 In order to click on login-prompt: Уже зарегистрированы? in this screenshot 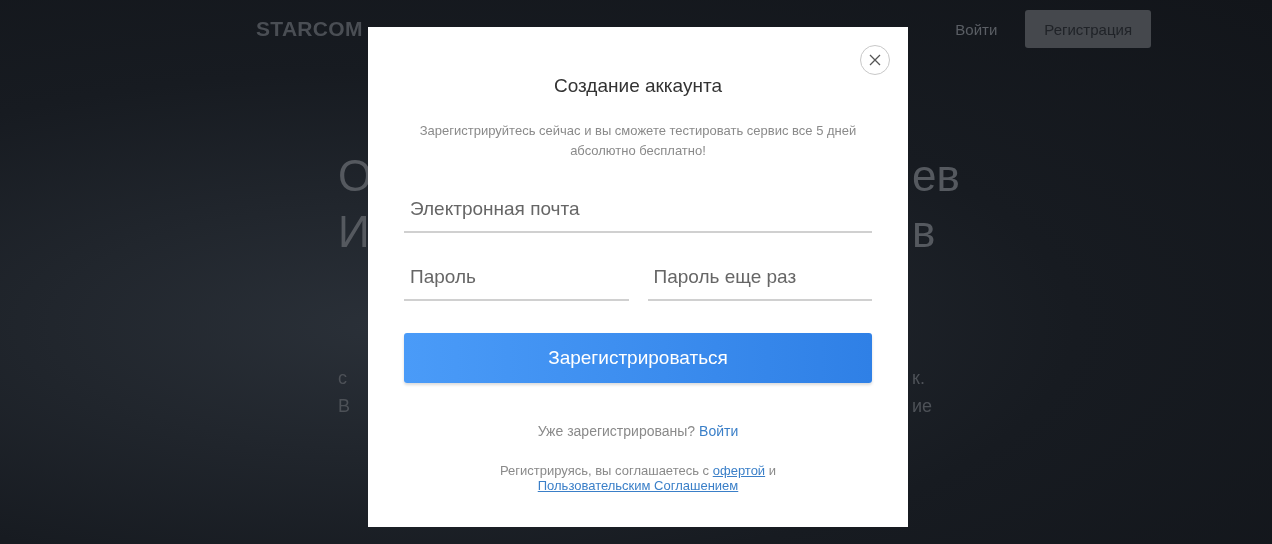, I will do `click(616, 431)`.